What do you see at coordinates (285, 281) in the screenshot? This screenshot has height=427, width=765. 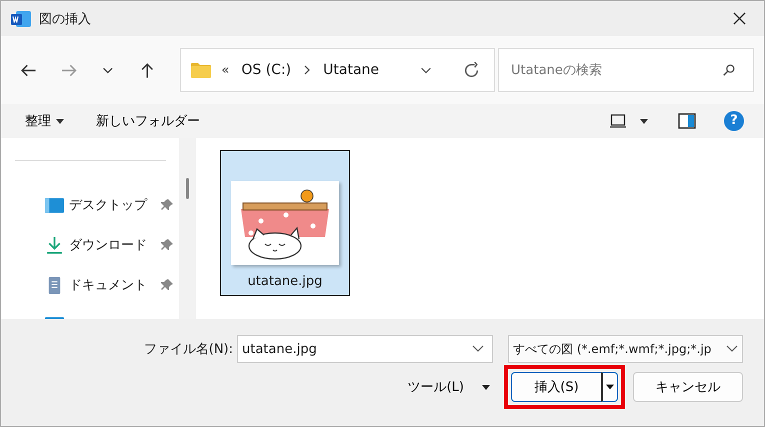 I see `file-name: utatane.jpg` at bounding box center [285, 281].